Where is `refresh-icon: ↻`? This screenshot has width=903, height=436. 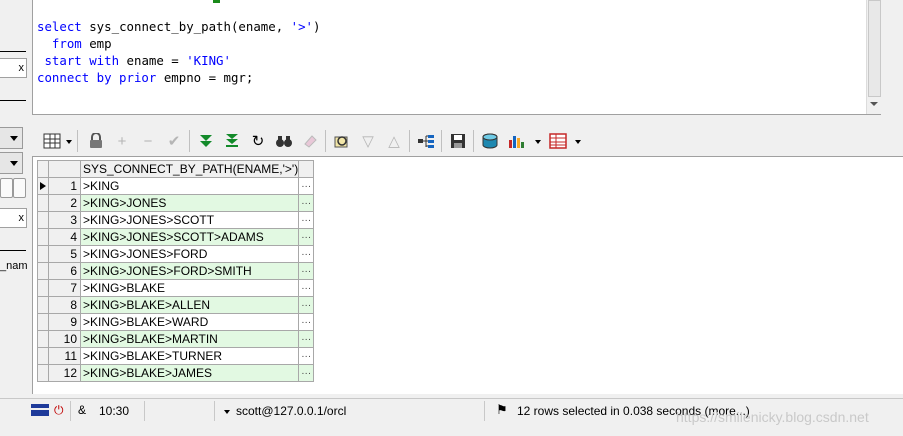 refresh-icon: ↻ is located at coordinates (258, 141).